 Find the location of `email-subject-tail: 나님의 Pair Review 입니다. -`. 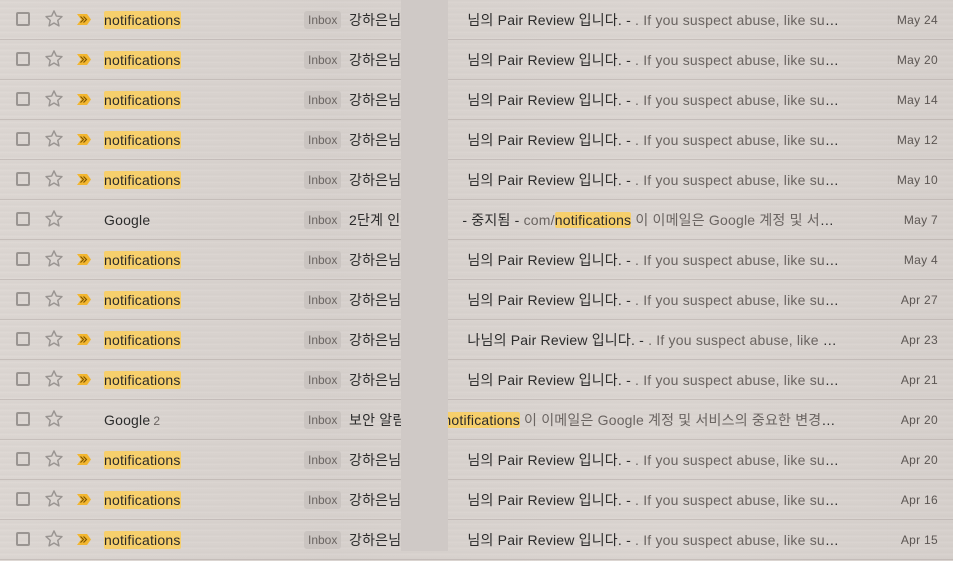

email-subject-tail: 나님의 Pair Review 입니다. - is located at coordinates (556, 340).